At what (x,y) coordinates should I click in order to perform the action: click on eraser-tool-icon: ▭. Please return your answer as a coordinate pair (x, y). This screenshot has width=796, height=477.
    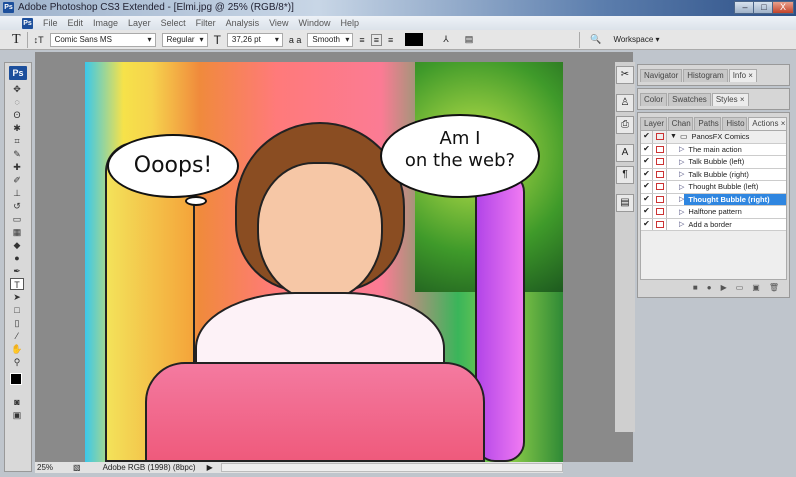
    Looking at the image, I should click on (17, 219).